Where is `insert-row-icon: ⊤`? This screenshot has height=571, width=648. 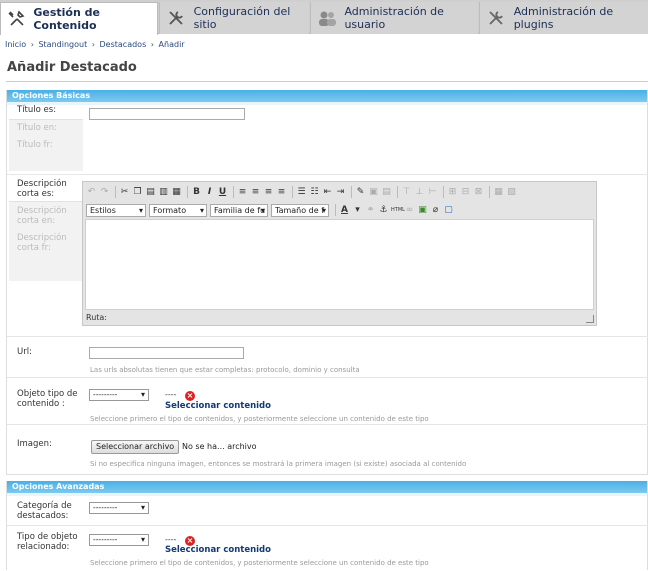
insert-row-icon: ⊤ is located at coordinates (406, 192).